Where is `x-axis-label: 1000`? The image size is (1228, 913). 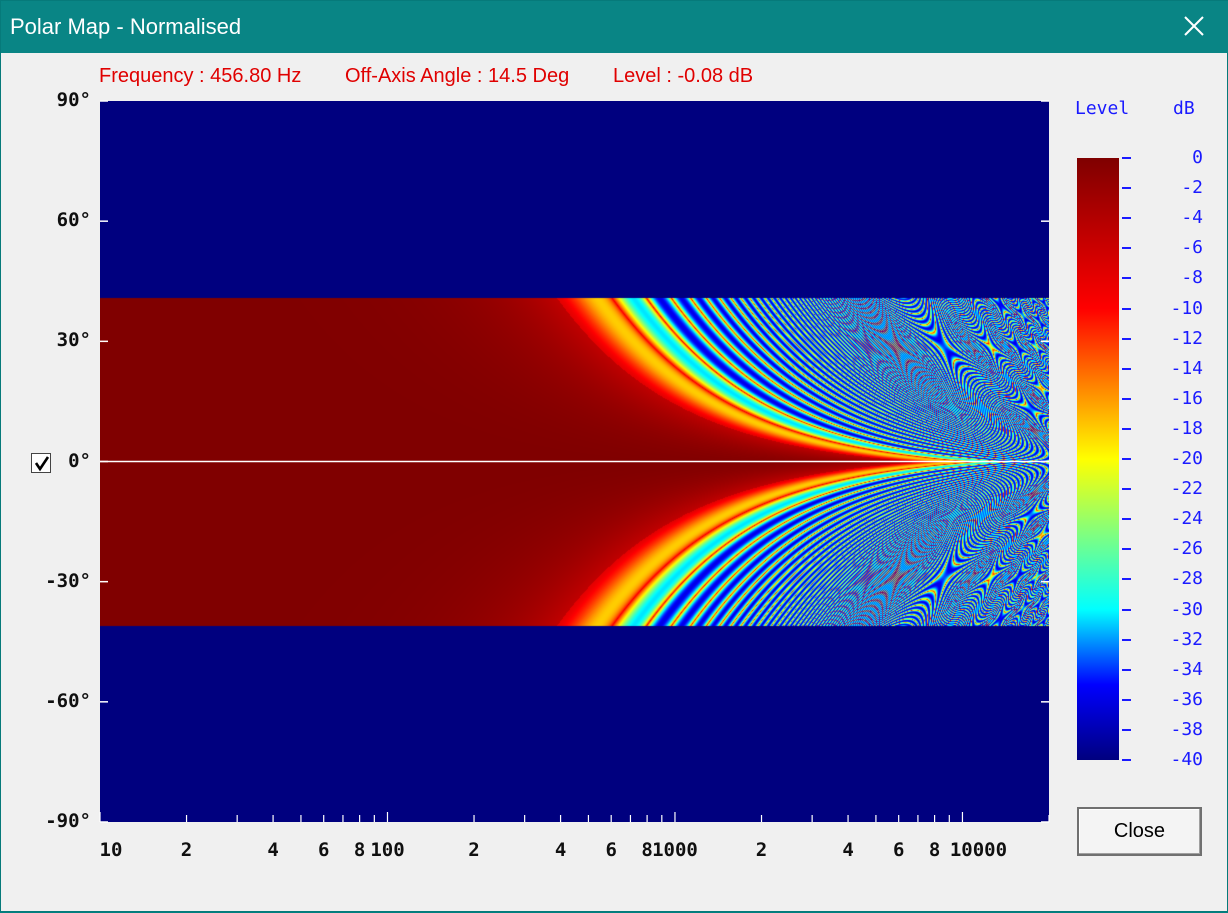
x-axis-label: 1000 is located at coordinates (675, 850).